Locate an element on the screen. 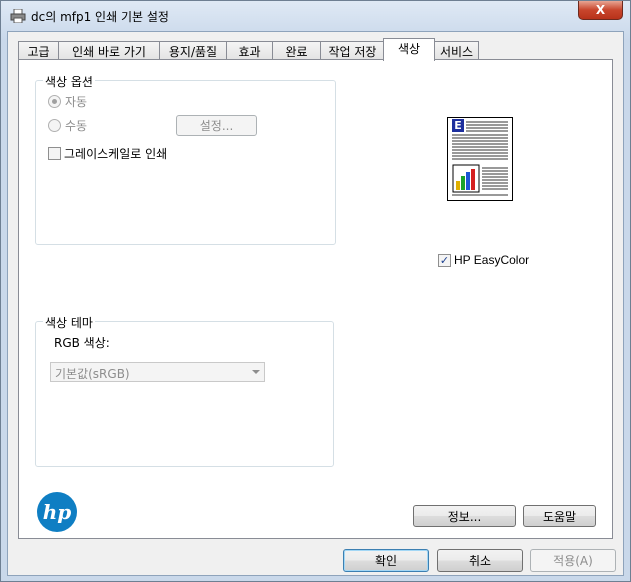 This screenshot has height=582, width=631. auto-radio: 자동 is located at coordinates (67, 101).